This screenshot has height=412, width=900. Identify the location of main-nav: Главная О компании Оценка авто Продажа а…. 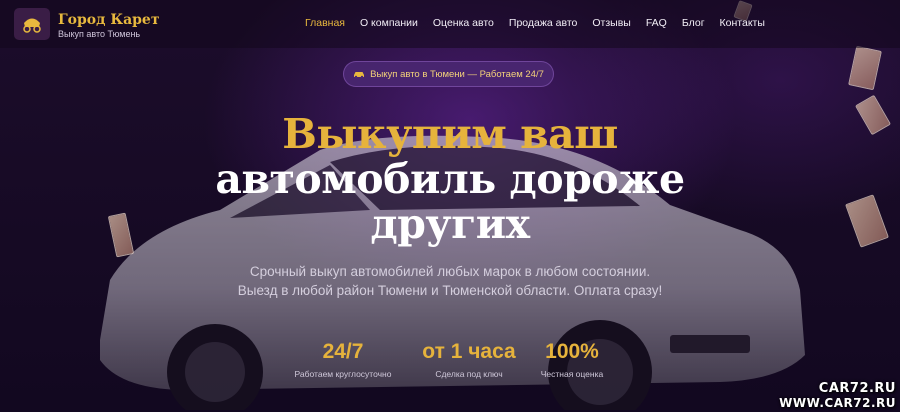
(542, 23).